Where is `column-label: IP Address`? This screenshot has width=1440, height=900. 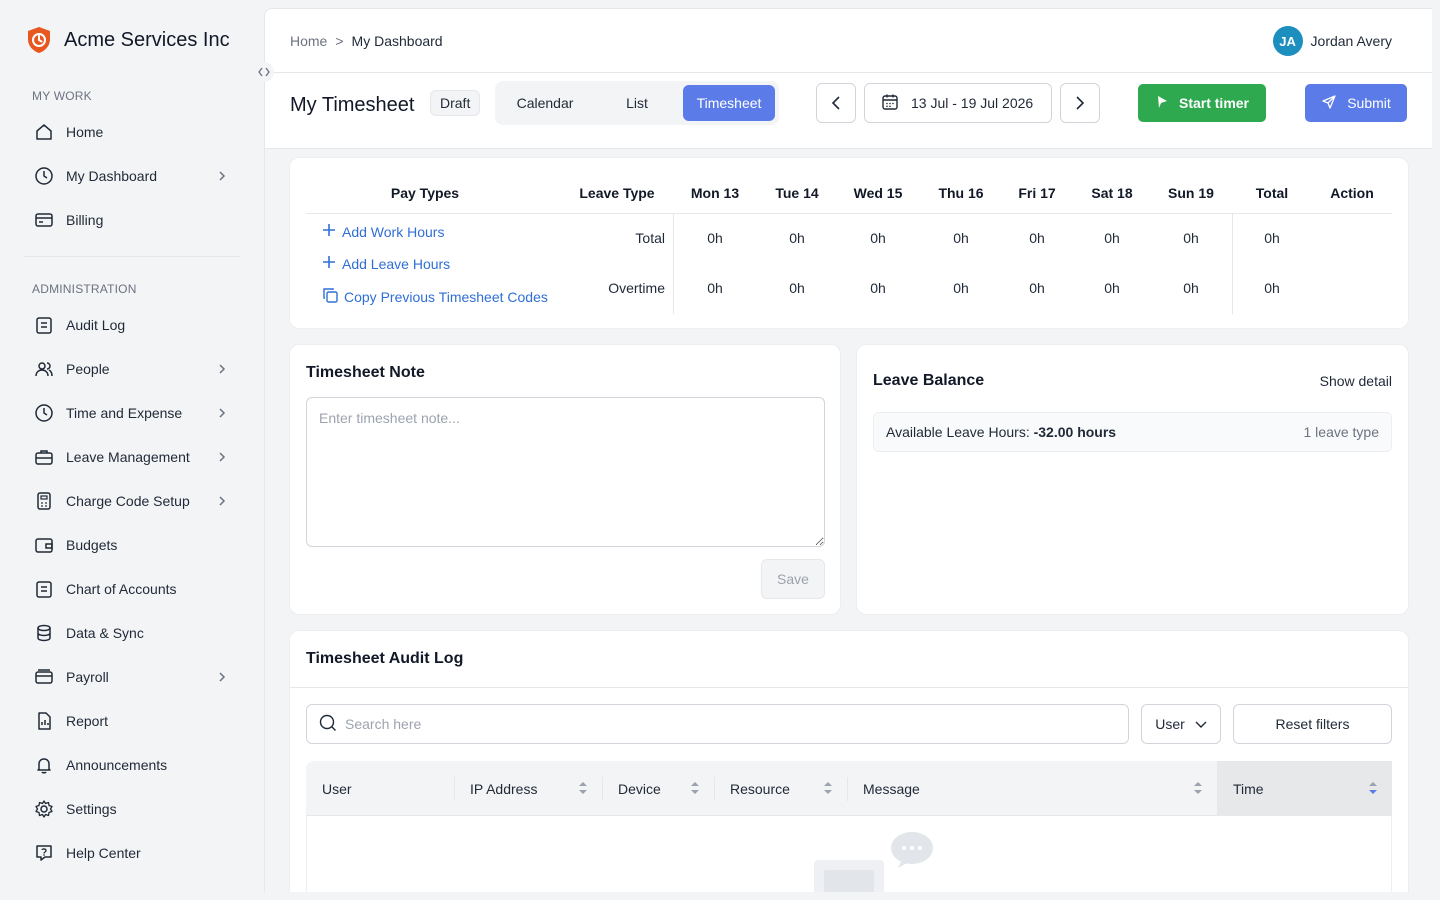 column-label: IP Address is located at coordinates (504, 788).